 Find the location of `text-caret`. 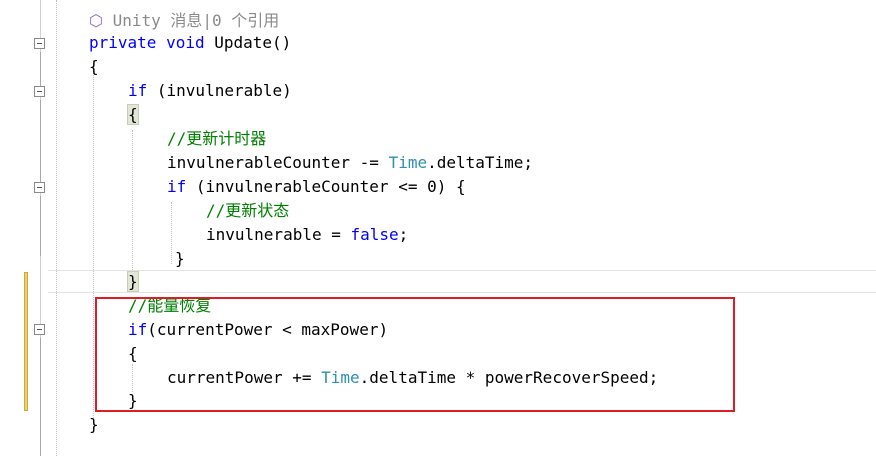

text-caret is located at coordinates (138, 282).